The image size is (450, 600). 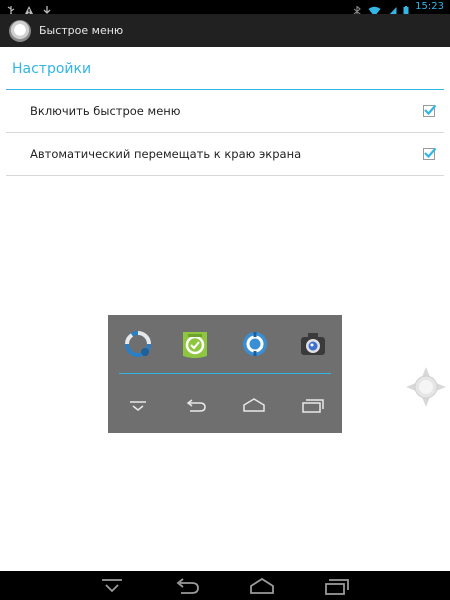 I want to click on floating-handle-icon, so click(x=426, y=387).